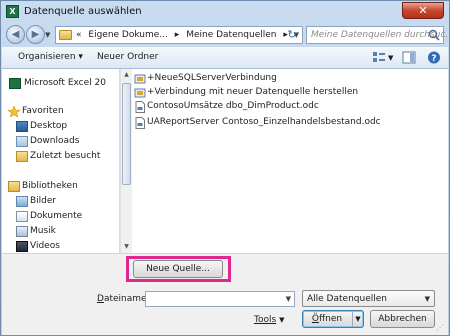  What do you see at coordinates (231, 35) in the screenshot?
I see `breadcrumb-item-data-sources: Meine Datenquellen` at bounding box center [231, 35].